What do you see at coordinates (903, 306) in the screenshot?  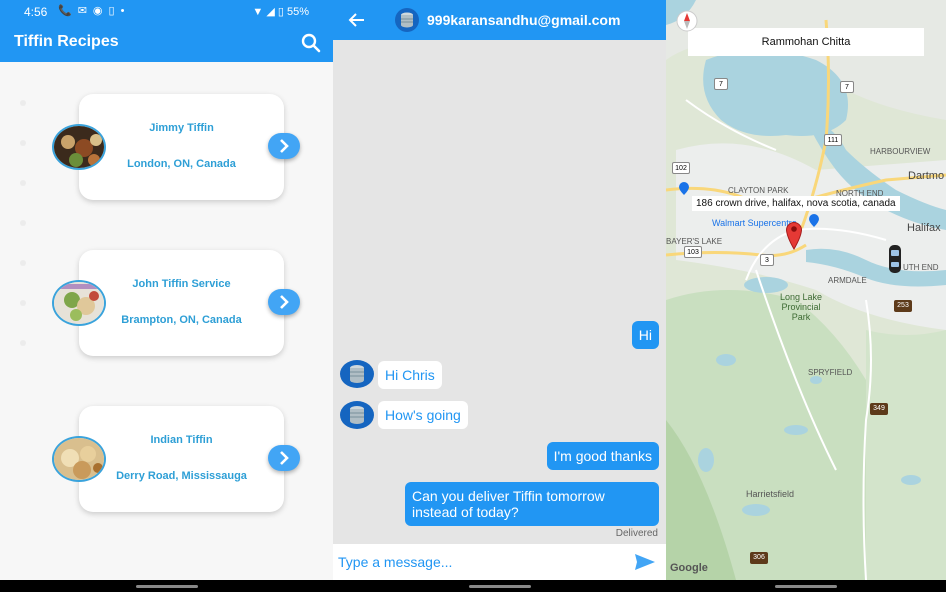 I see `road-shield: 253` at bounding box center [903, 306].